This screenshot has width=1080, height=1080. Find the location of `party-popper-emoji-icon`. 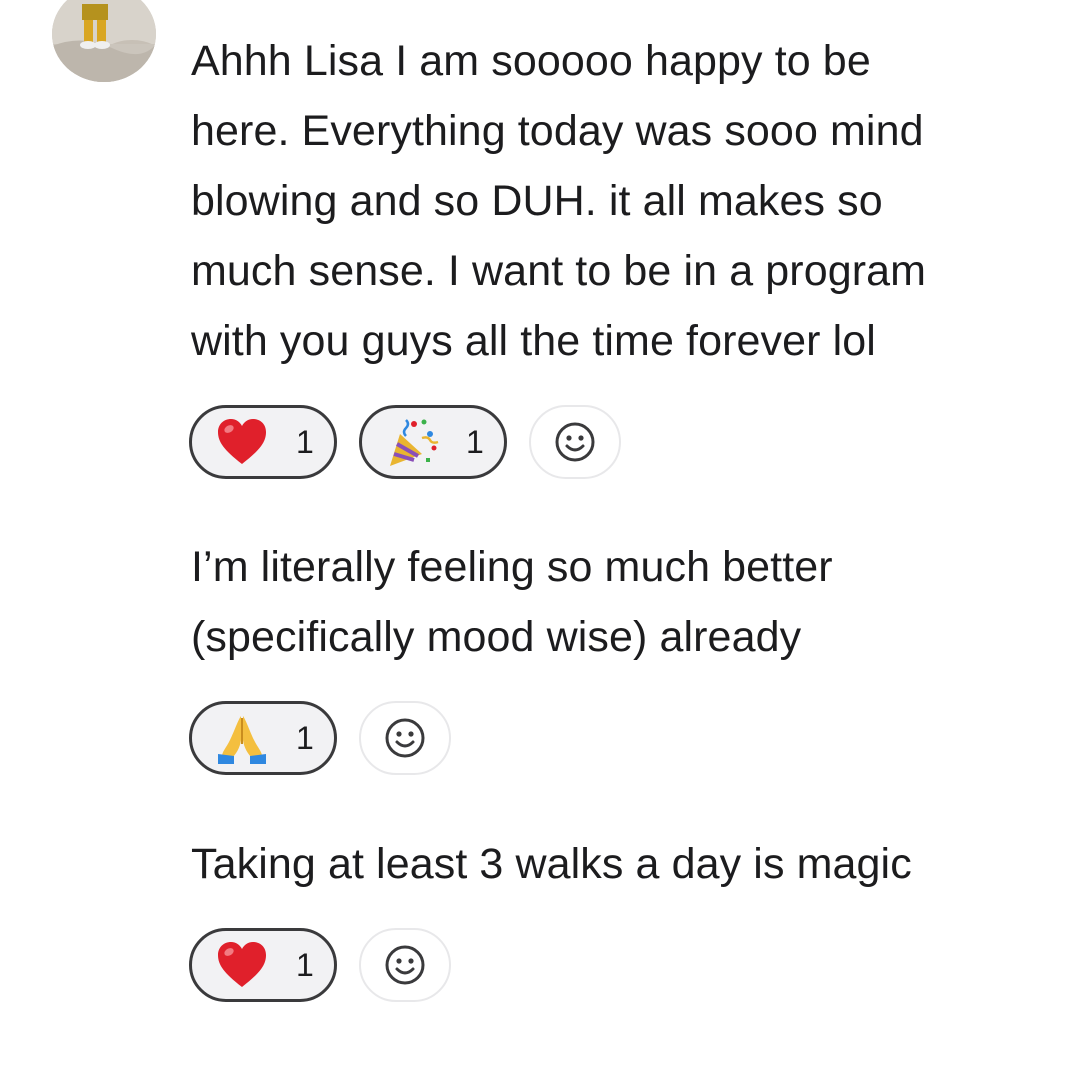

party-popper-emoji-icon is located at coordinates (412, 442).